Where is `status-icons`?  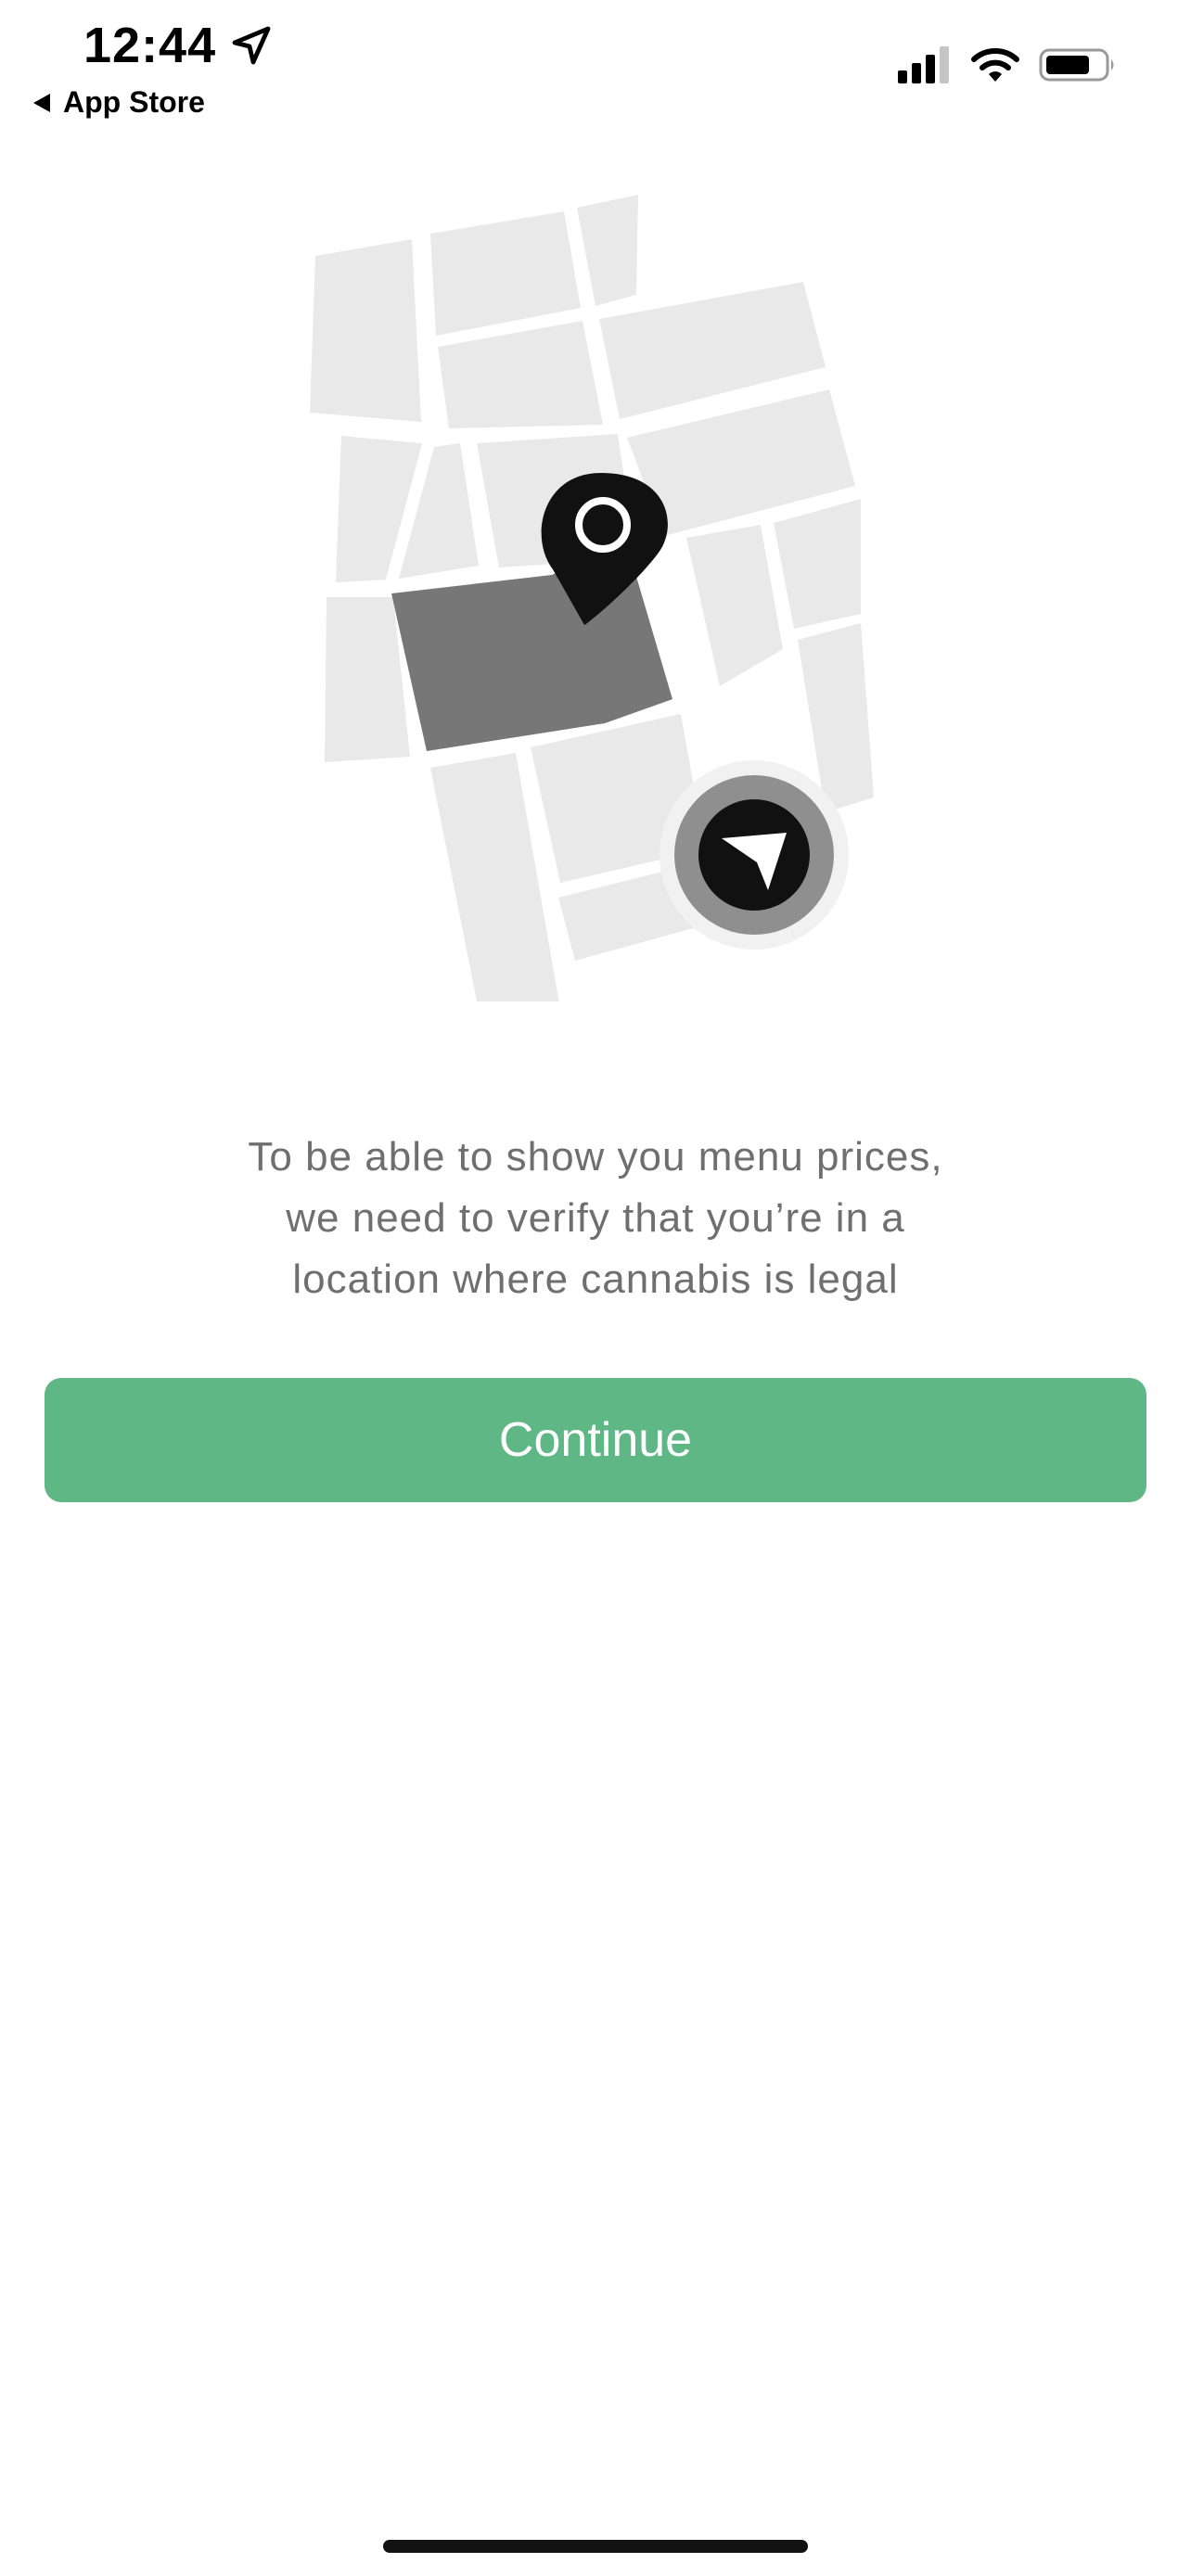
status-icons is located at coordinates (1007, 64).